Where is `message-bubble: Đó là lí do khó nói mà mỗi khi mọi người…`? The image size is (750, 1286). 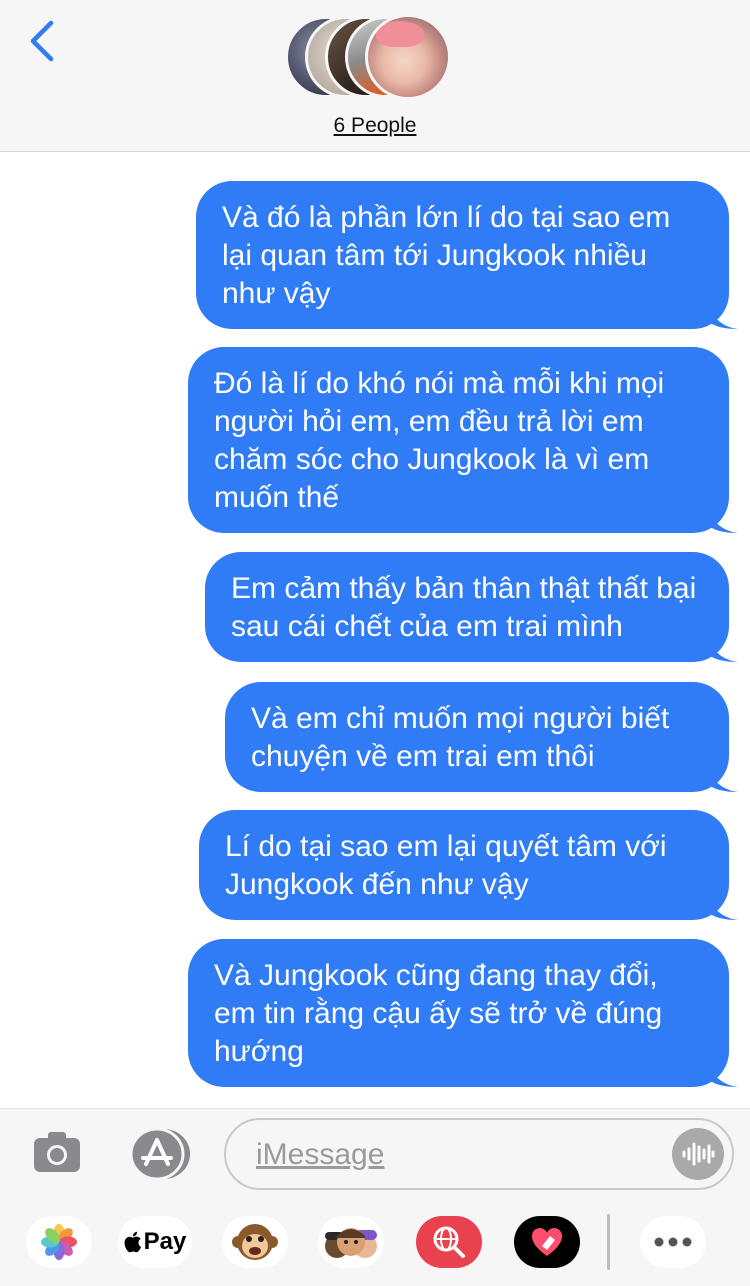 message-bubble: Đó là lí do khó nói mà mỗi khi mọi người… is located at coordinates (463, 440).